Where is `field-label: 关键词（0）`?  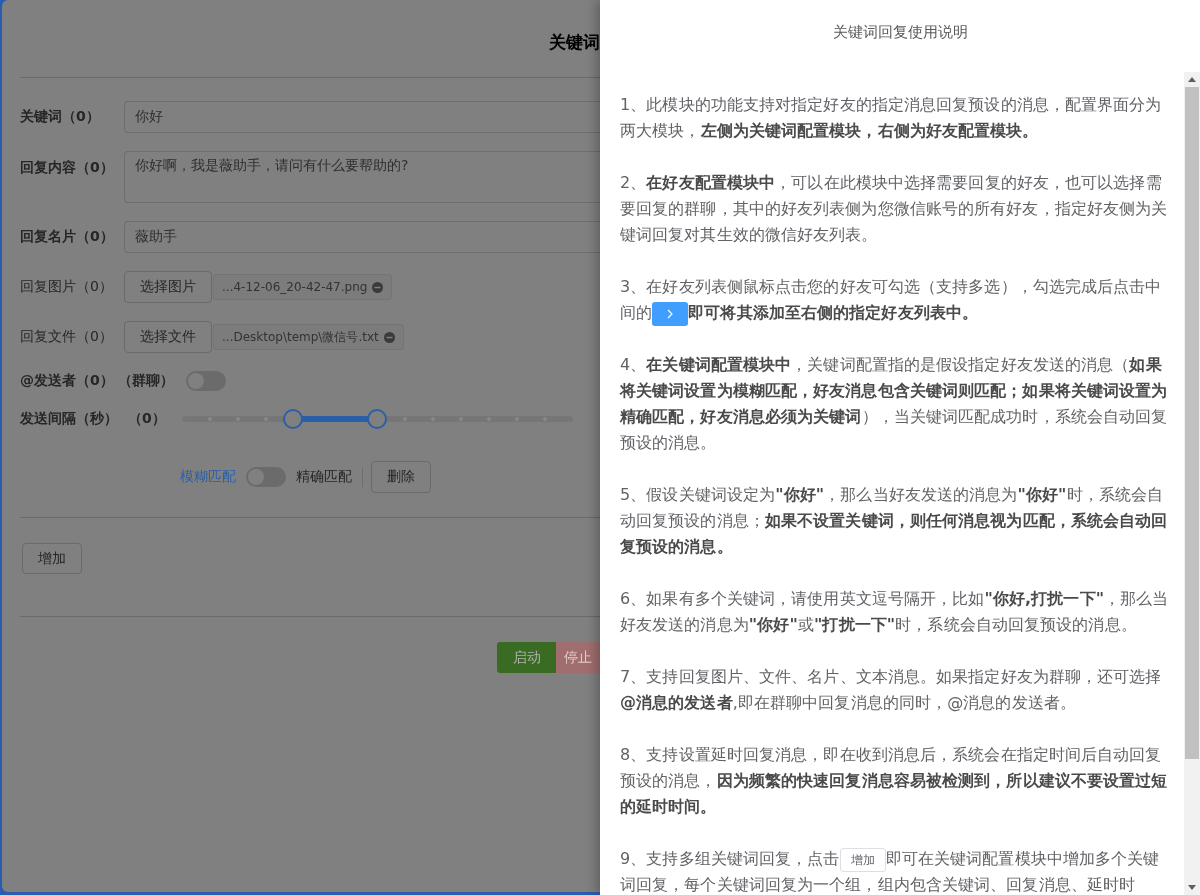 field-label: 关键词（0） is located at coordinates (60, 117).